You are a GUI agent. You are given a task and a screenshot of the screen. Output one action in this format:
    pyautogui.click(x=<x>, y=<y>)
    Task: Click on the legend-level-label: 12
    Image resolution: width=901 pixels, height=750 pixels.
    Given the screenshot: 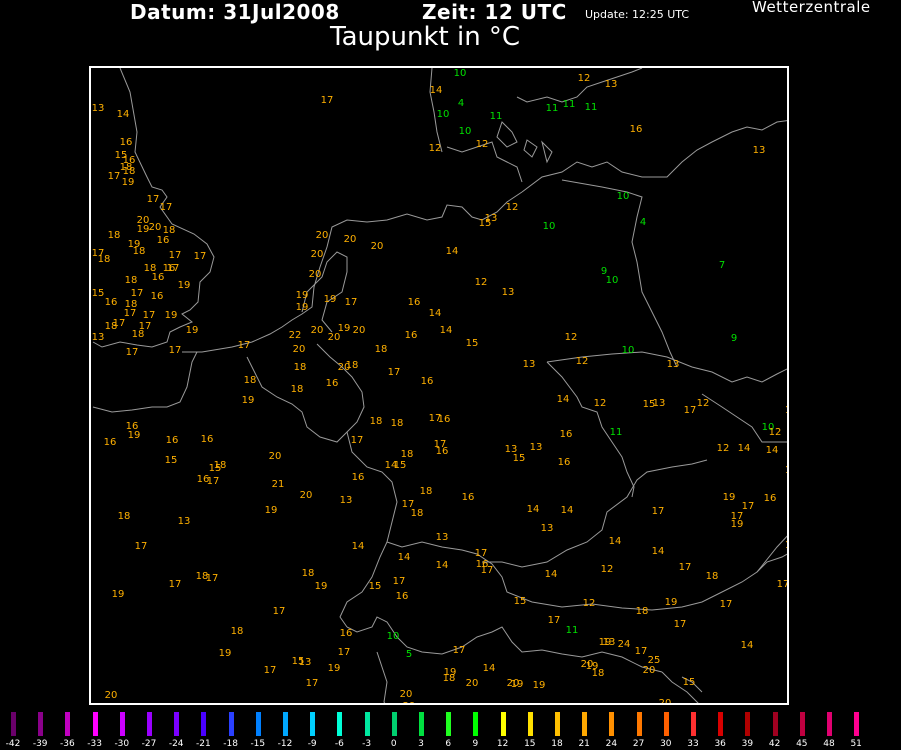 What is the action you would take?
    pyautogui.click(x=502, y=744)
    